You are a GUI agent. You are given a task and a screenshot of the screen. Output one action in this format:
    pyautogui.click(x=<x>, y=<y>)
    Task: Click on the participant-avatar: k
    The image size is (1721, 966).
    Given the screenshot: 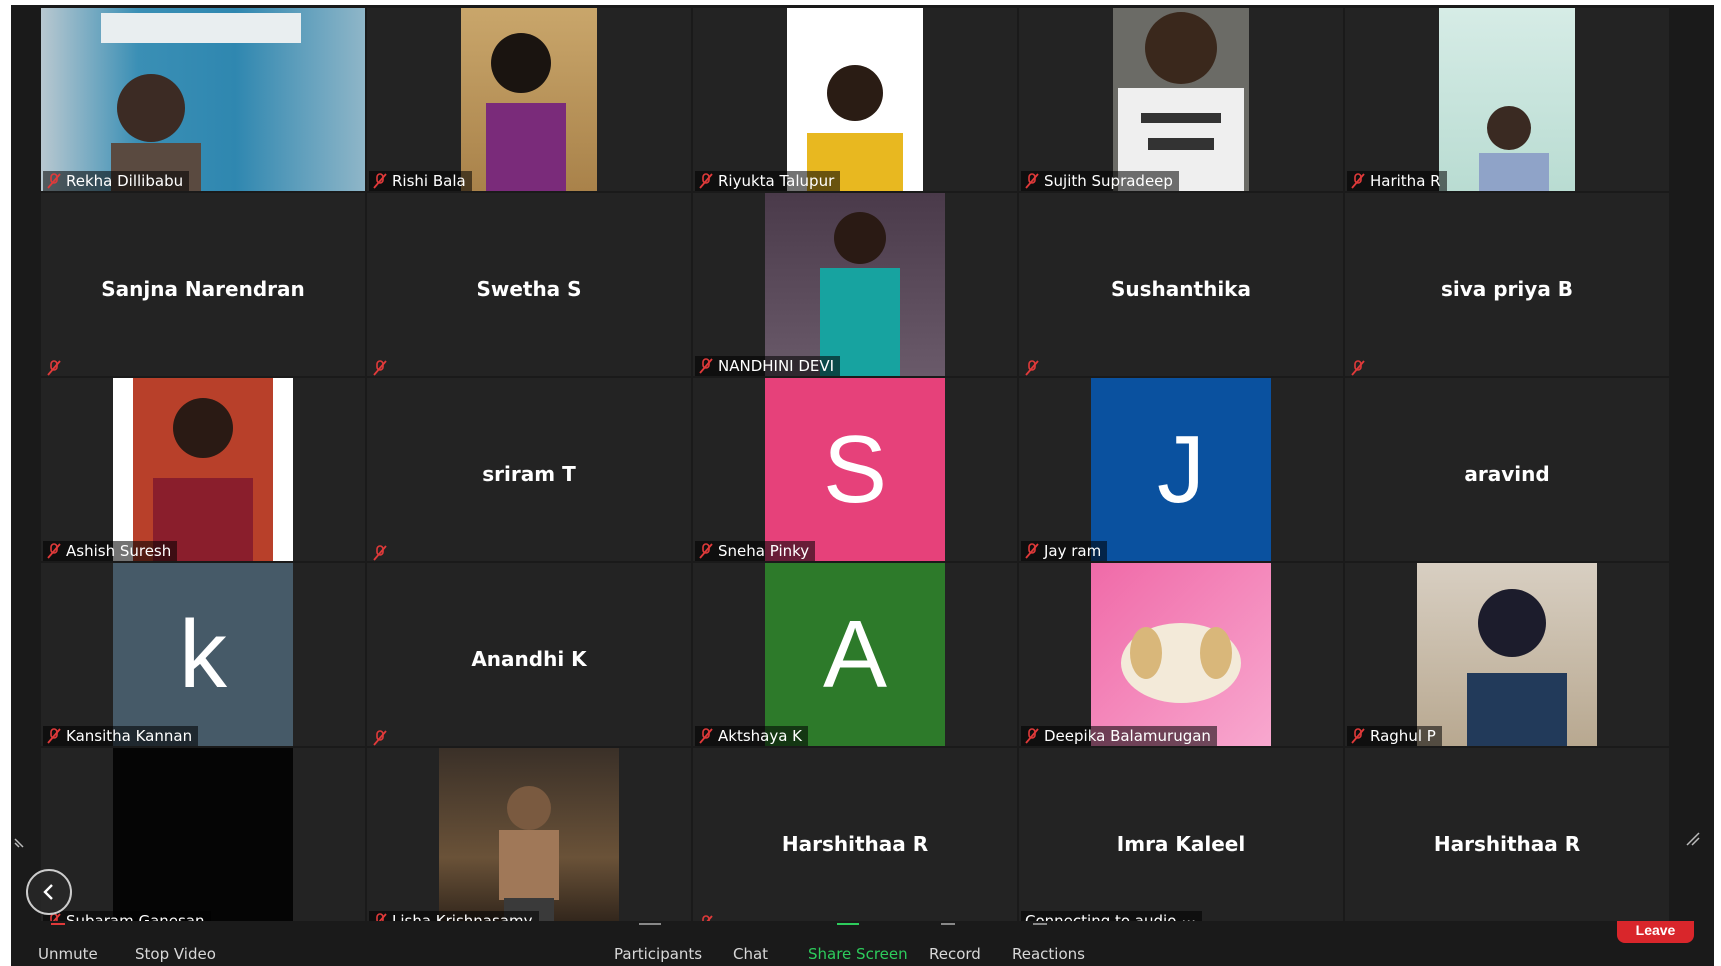 What is the action you would take?
    pyautogui.click(x=203, y=654)
    